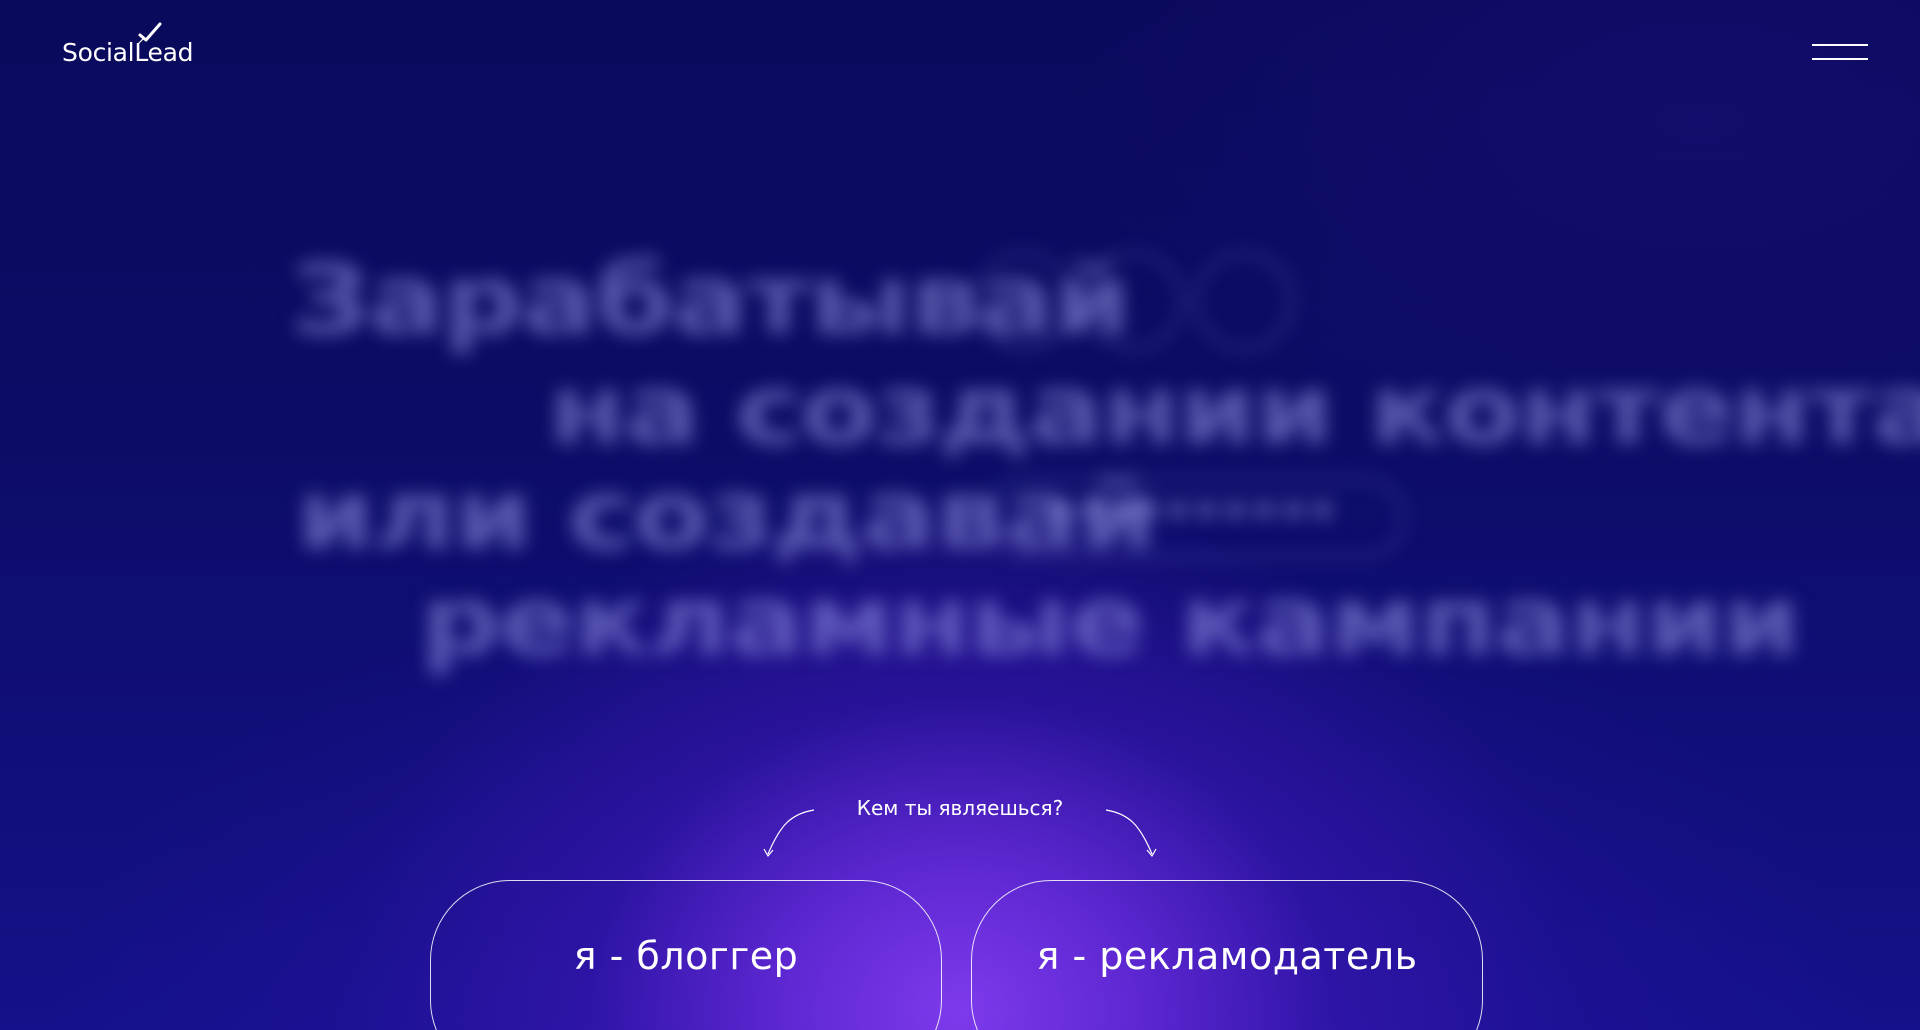 The image size is (1920, 1030). I want to click on curved-arrow-right-icon, so click(1131, 833).